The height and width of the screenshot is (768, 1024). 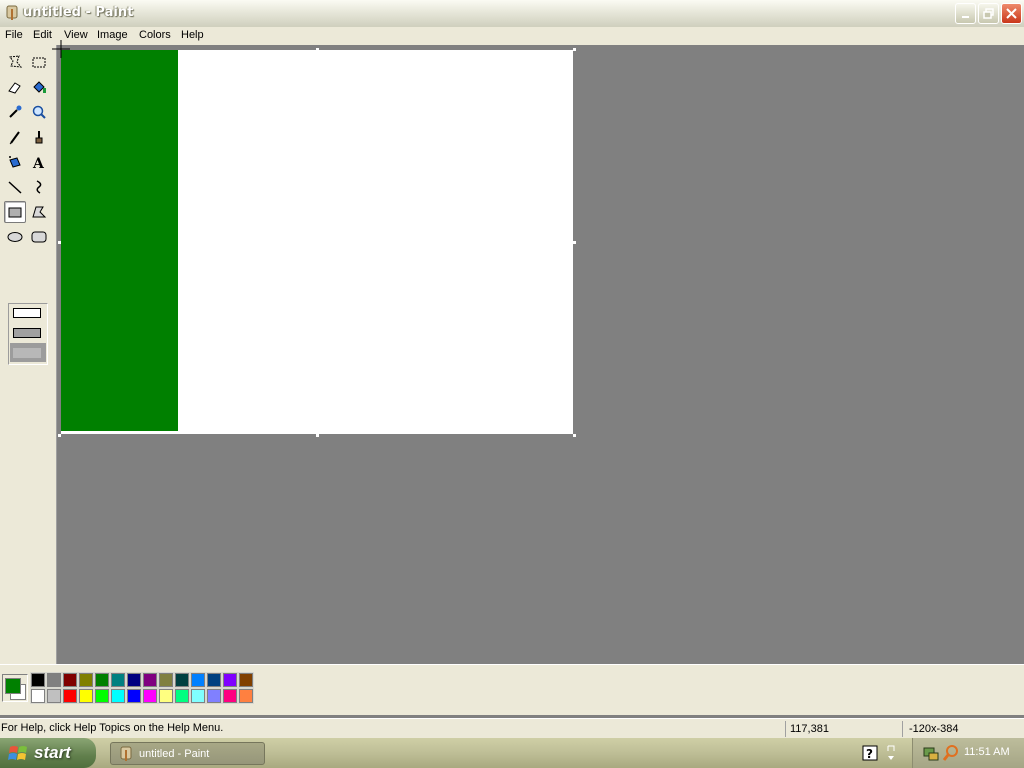 I want to click on select-tool, so click(x=39, y=62).